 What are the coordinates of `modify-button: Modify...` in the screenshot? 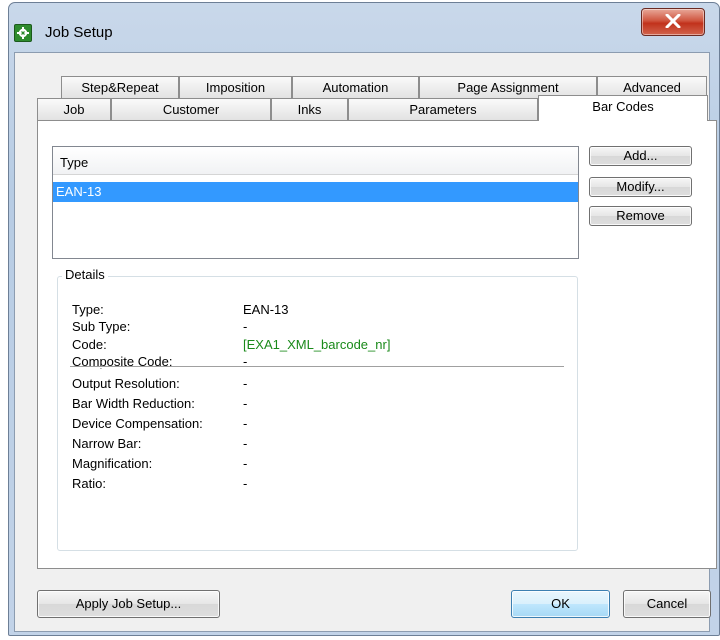 It's located at (640, 187).